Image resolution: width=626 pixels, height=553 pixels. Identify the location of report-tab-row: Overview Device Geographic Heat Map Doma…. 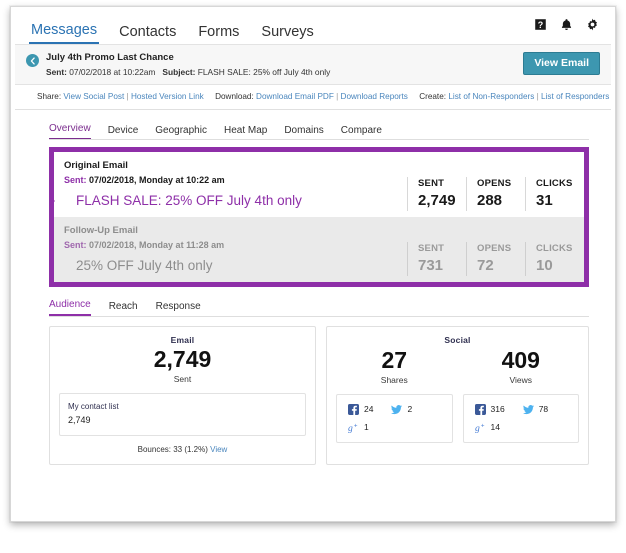
(330, 129).